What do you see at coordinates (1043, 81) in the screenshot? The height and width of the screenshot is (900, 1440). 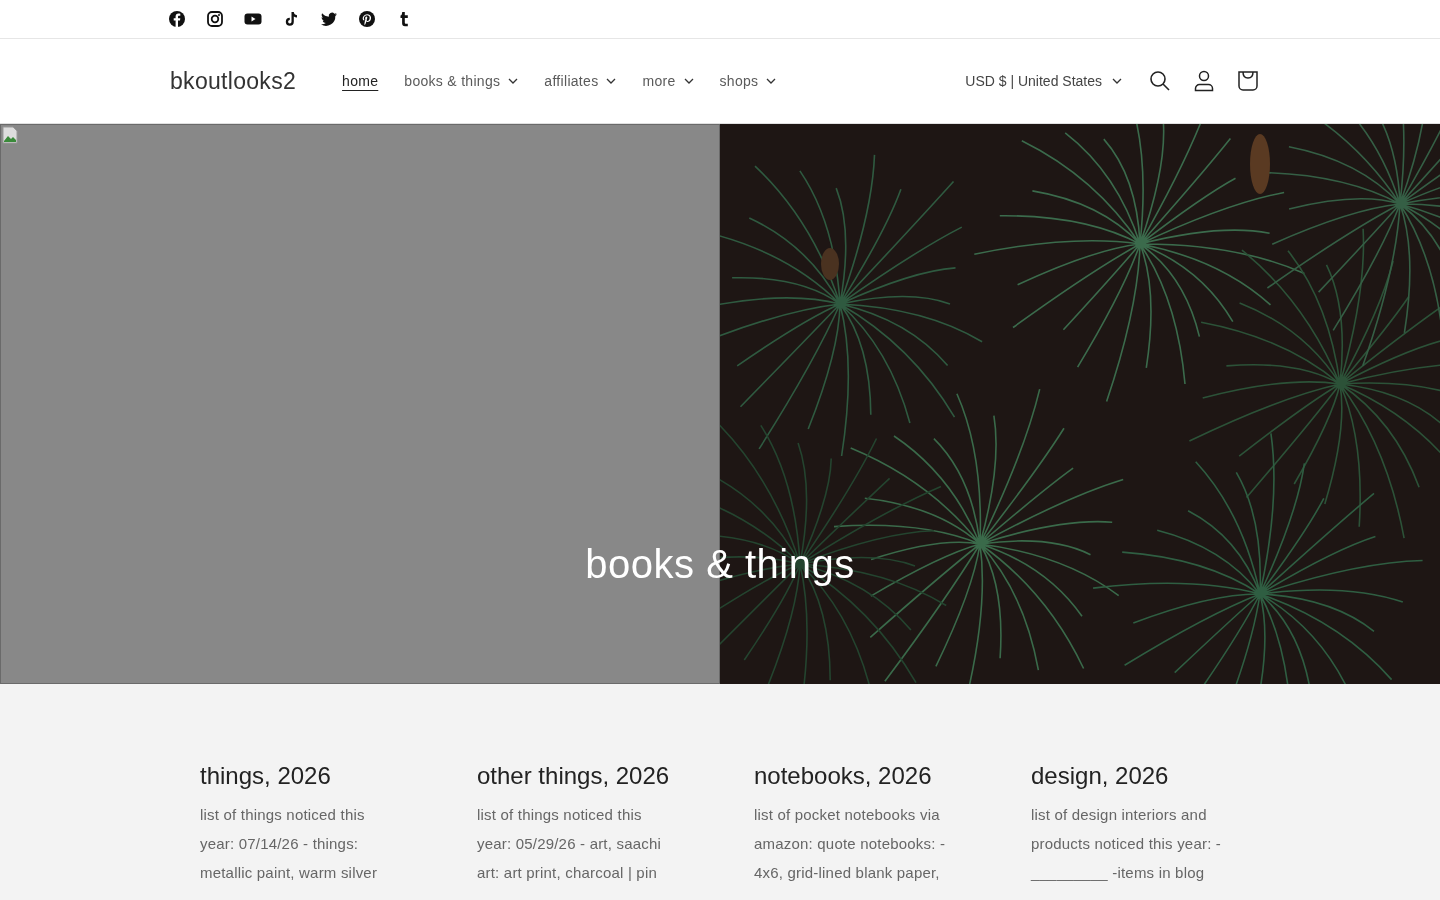 I see `currency-selector: USD $ | United States` at bounding box center [1043, 81].